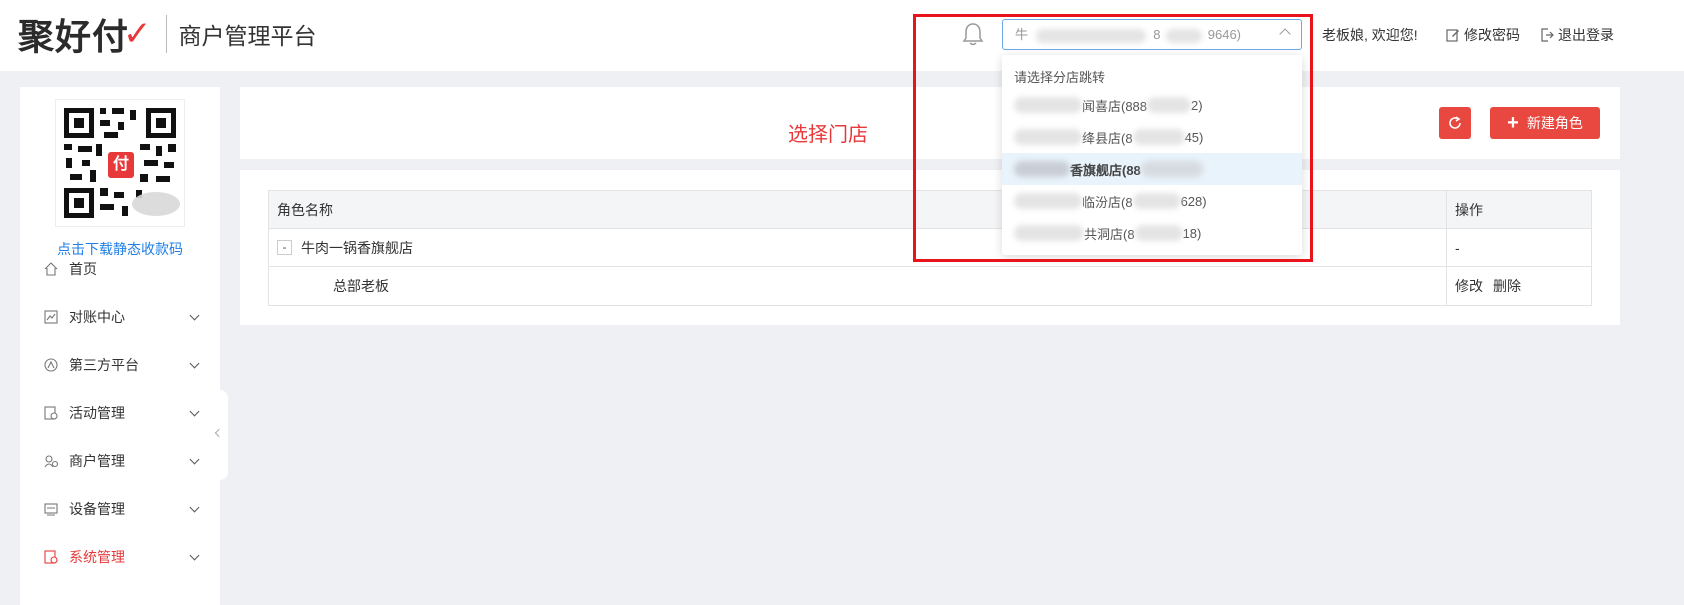 Image resolution: width=1684 pixels, height=605 pixels. I want to click on role-group-name: 牛肉一锅香旗舰店, so click(357, 247).